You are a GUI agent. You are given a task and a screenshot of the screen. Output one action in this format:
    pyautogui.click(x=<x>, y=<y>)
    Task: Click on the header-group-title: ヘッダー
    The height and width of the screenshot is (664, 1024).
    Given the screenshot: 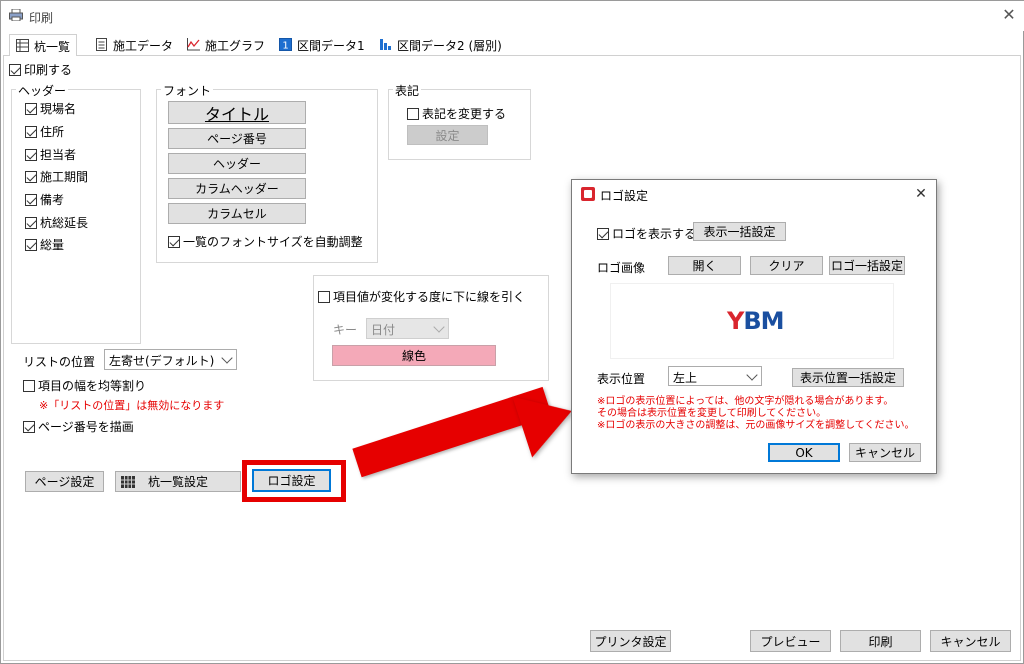 What is the action you would take?
    pyautogui.click(x=42, y=90)
    